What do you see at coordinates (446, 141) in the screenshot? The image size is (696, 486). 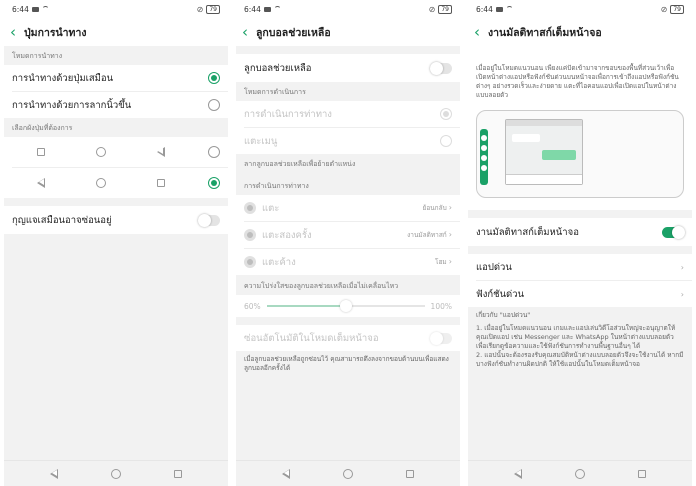 I see `radio-op-menu` at bounding box center [446, 141].